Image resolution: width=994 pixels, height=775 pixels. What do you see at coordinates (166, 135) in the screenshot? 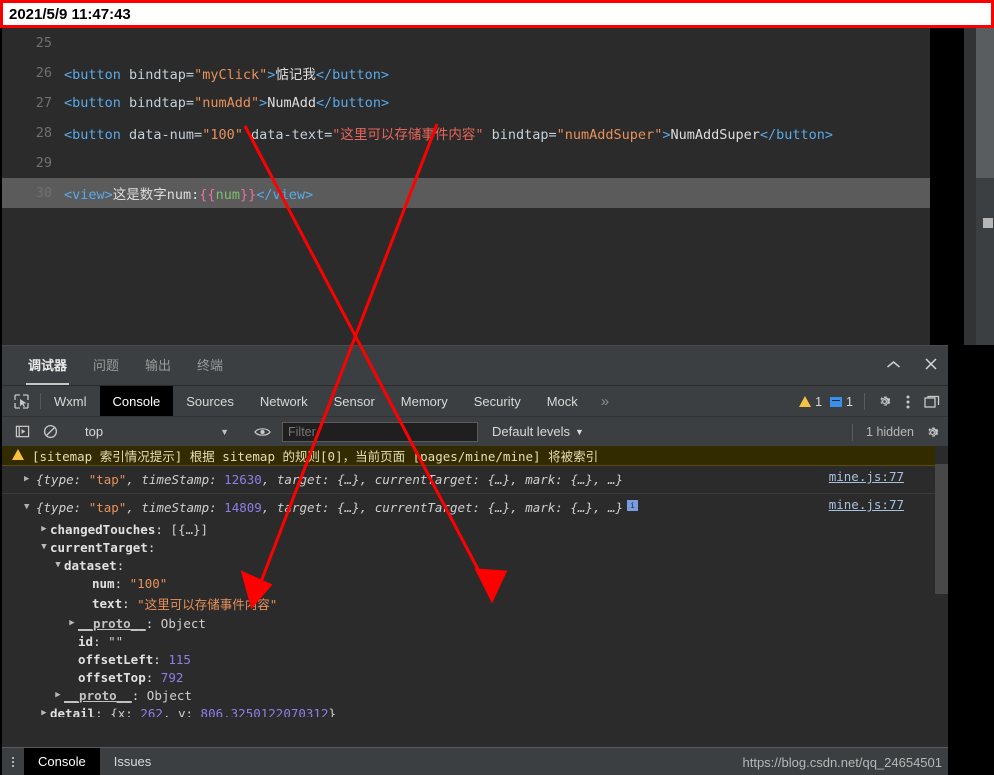
I see `code-token: data-num=` at bounding box center [166, 135].